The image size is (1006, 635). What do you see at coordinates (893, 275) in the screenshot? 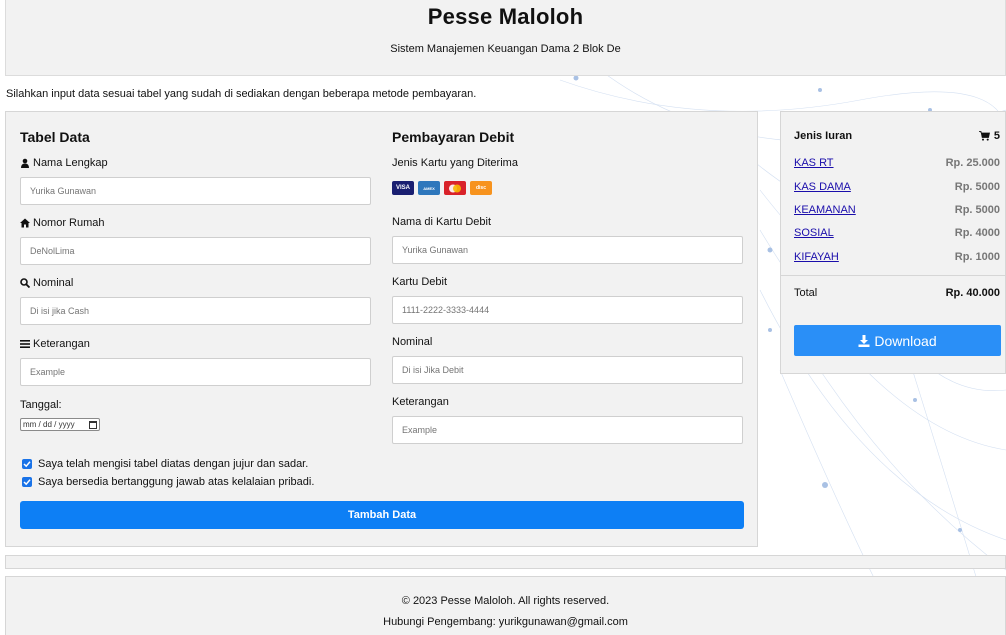
I see `total-divider` at bounding box center [893, 275].